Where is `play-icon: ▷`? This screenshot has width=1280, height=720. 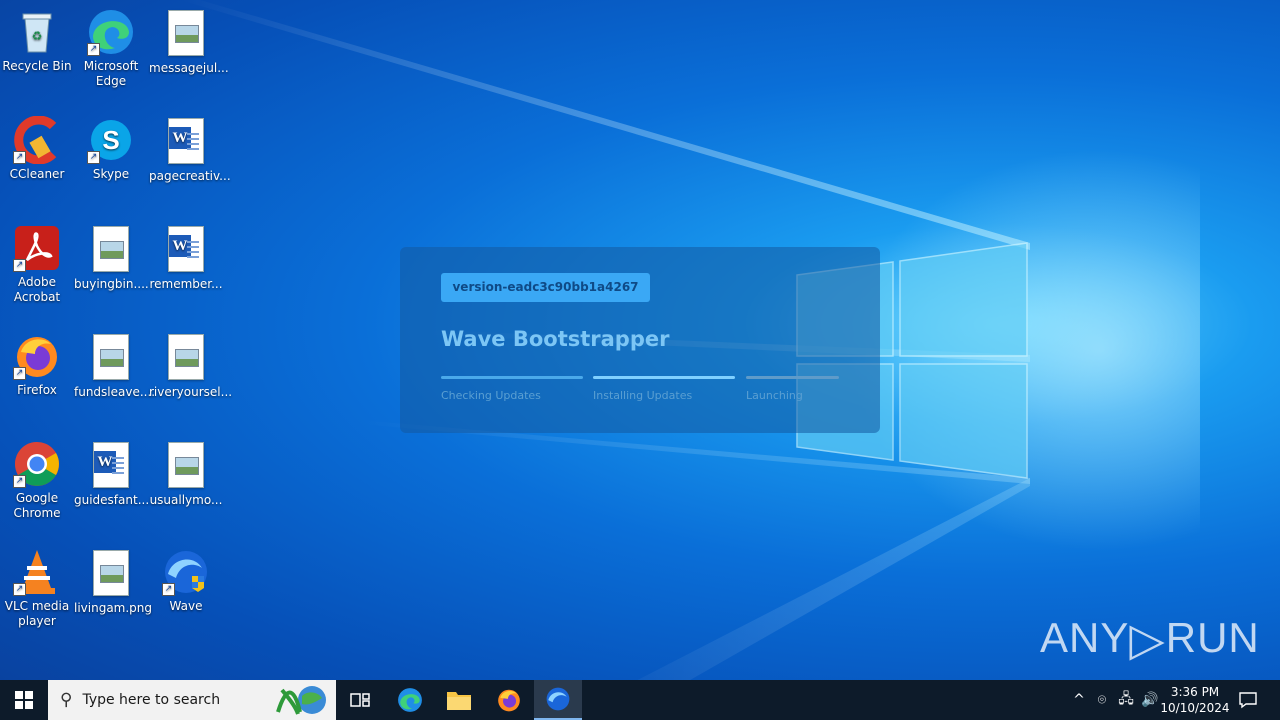
play-icon: ▷ is located at coordinates (1147, 639).